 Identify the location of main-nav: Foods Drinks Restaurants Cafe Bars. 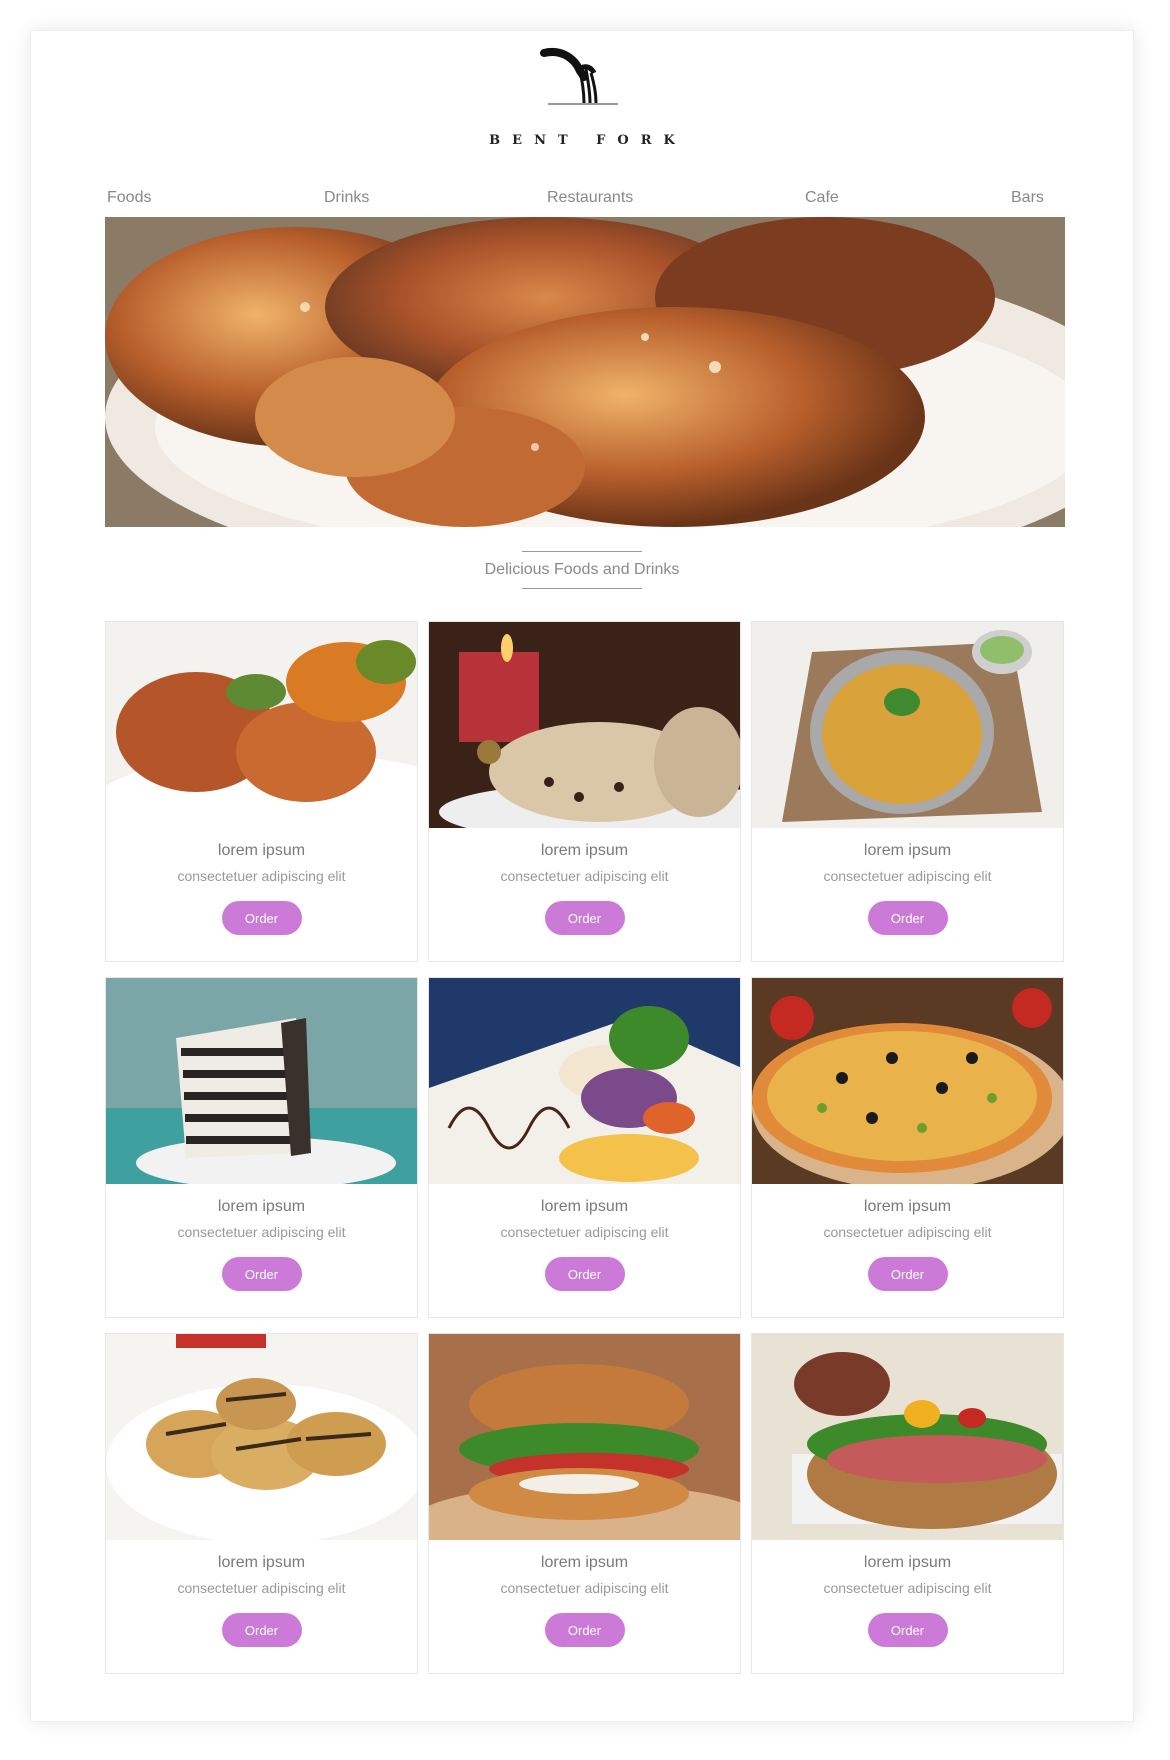
(585, 201).